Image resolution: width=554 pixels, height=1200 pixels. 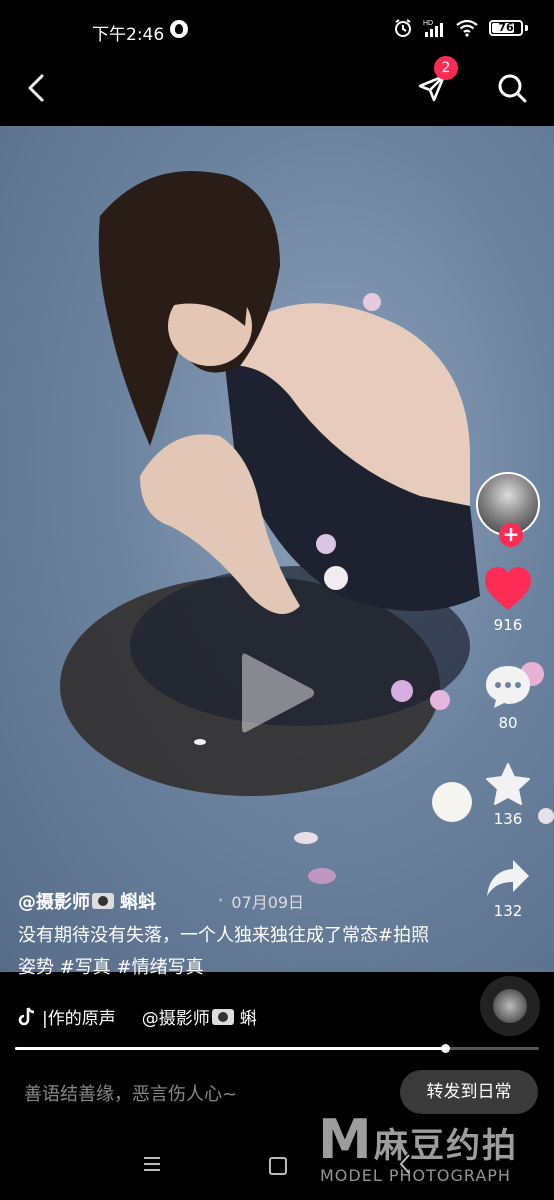 What do you see at coordinates (508, 784) in the screenshot?
I see `star-icon` at bounding box center [508, 784].